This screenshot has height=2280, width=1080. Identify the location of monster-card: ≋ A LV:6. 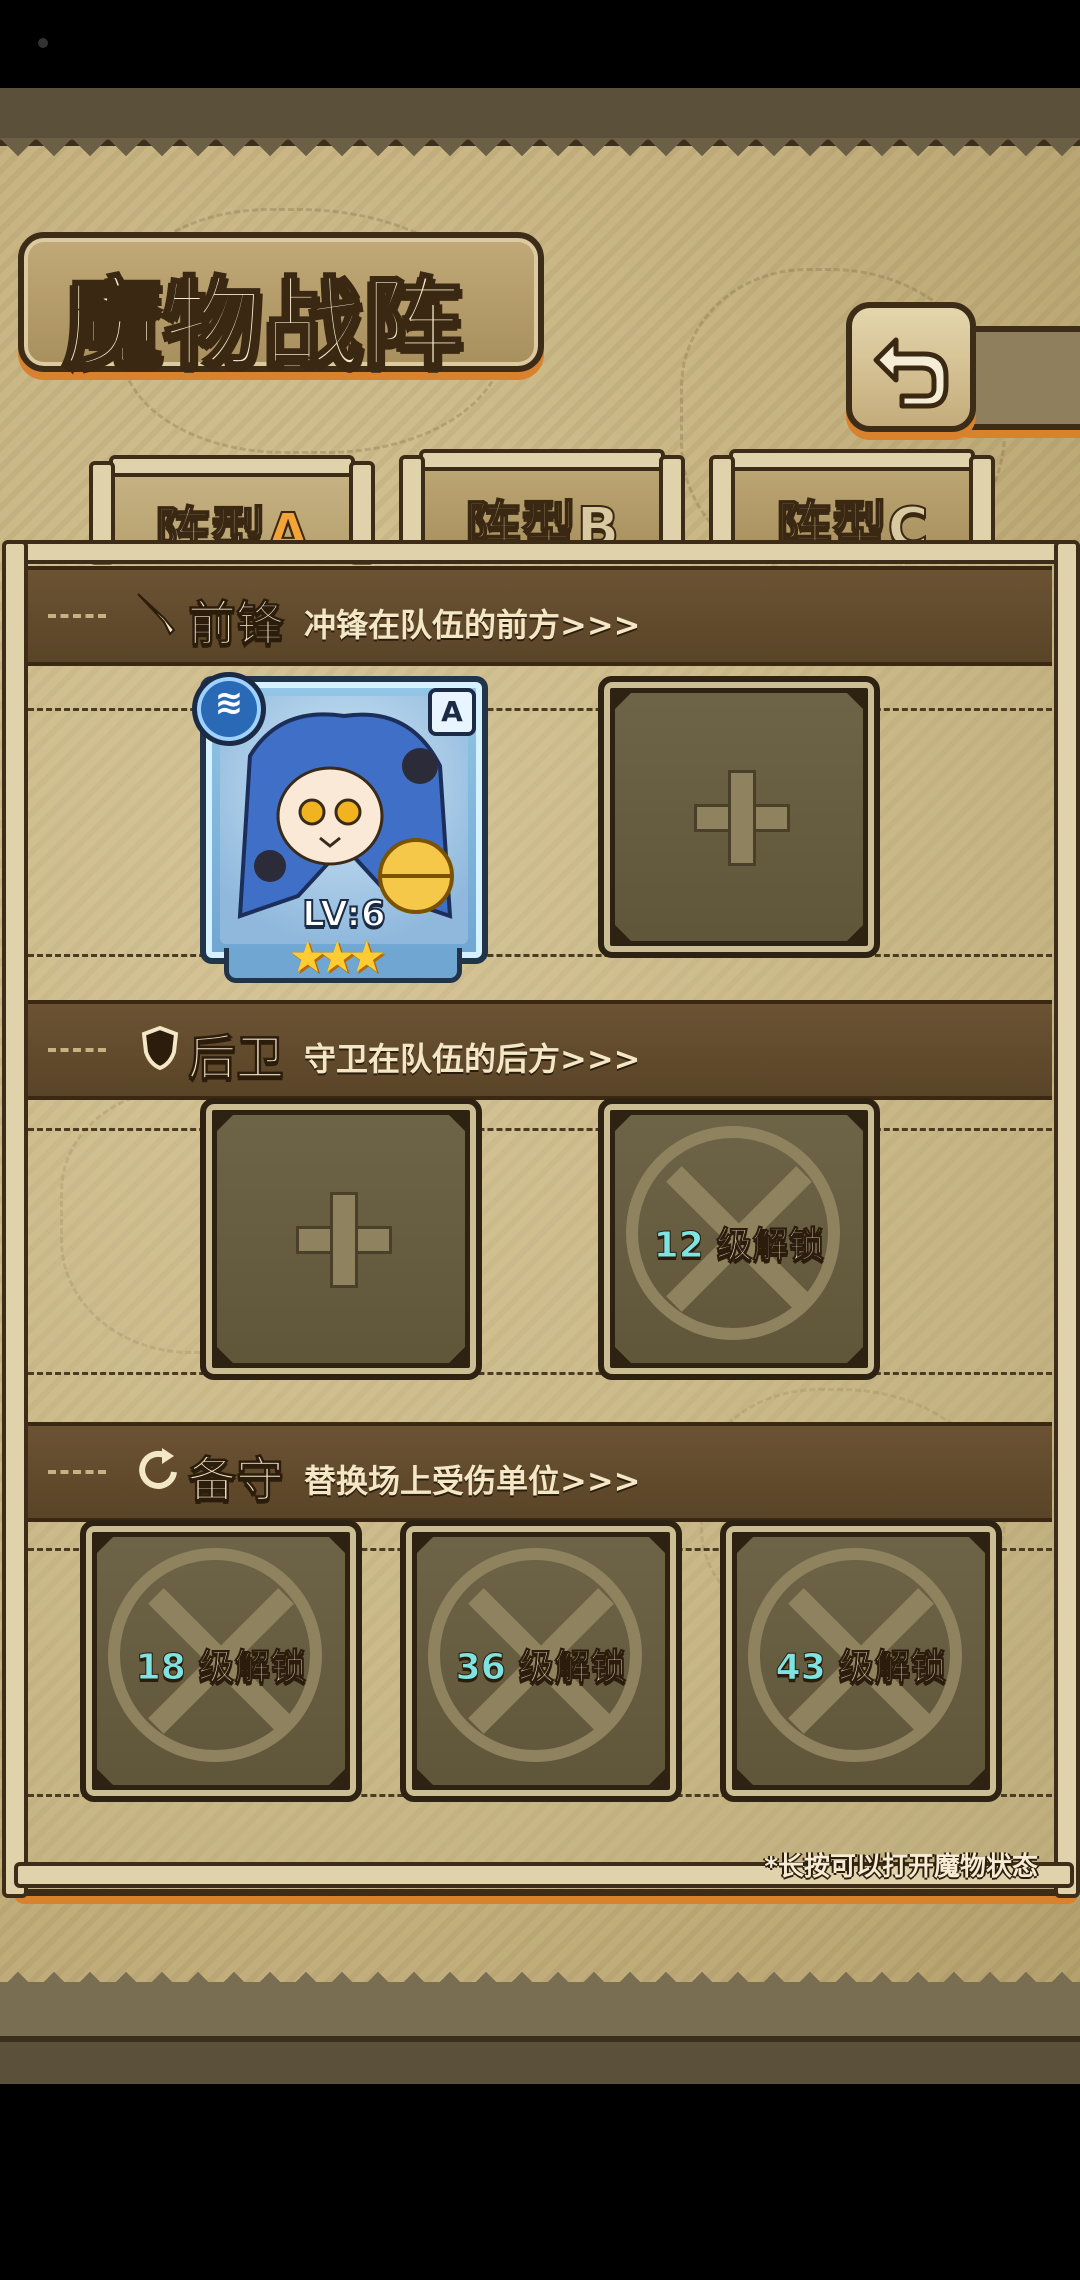
(340, 818).